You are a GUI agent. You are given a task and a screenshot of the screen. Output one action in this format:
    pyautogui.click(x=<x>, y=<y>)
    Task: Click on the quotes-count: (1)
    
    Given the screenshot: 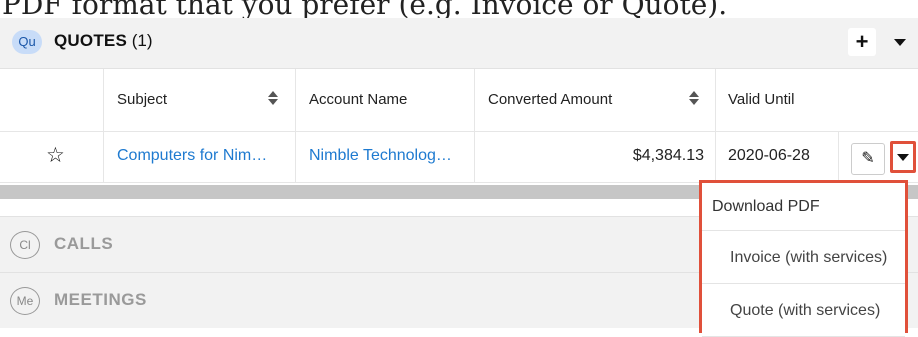 What is the action you would take?
    pyautogui.click(x=142, y=40)
    